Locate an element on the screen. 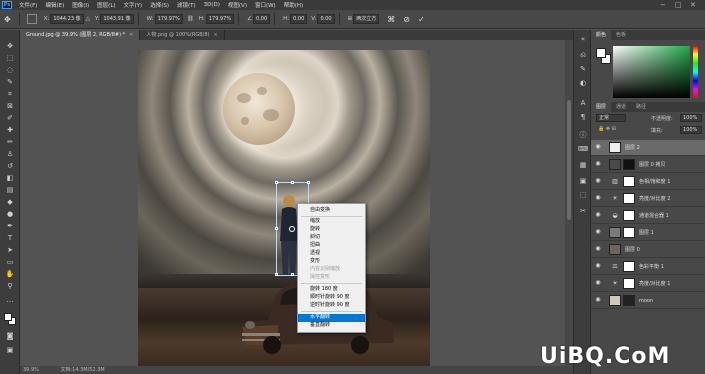 Image resolution: width=705 pixels, height=374 pixels. layer-row: ◉ ⚖ 色彩平衡 1 is located at coordinates (648, 267).